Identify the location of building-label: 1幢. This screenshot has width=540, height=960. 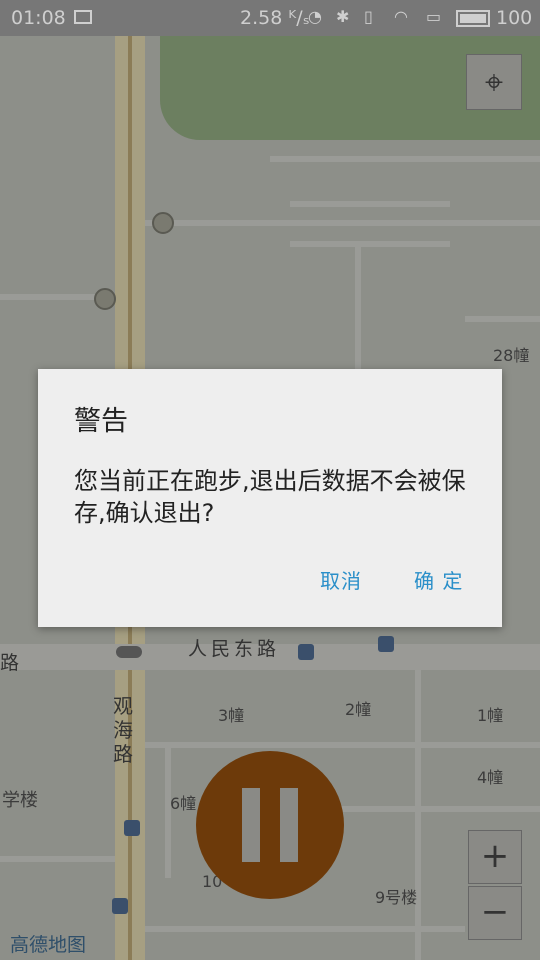
(490, 715).